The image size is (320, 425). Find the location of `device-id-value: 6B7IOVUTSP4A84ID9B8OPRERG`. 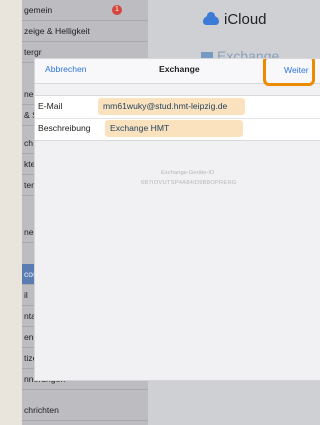

device-id-value: 6B7IOVUTSP4A84ID9B8OPRERG is located at coordinates (189, 183).